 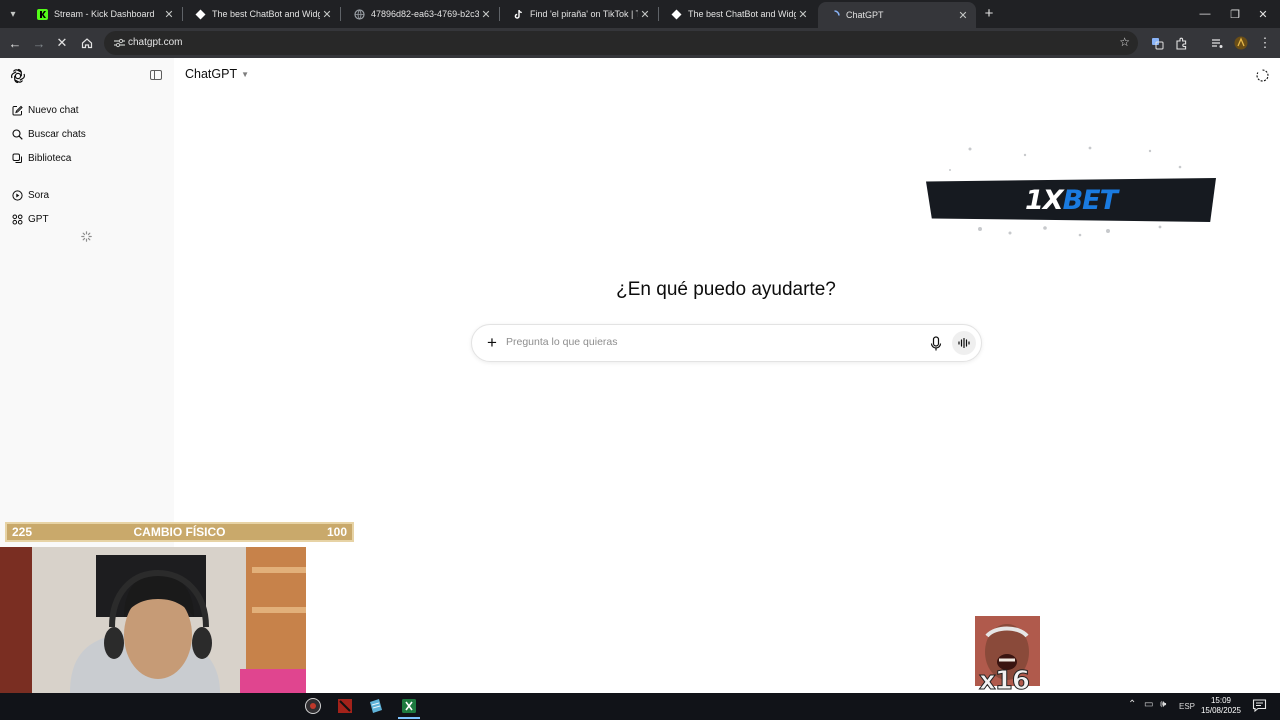 I want to click on site-info-icon, so click(x=119, y=43).